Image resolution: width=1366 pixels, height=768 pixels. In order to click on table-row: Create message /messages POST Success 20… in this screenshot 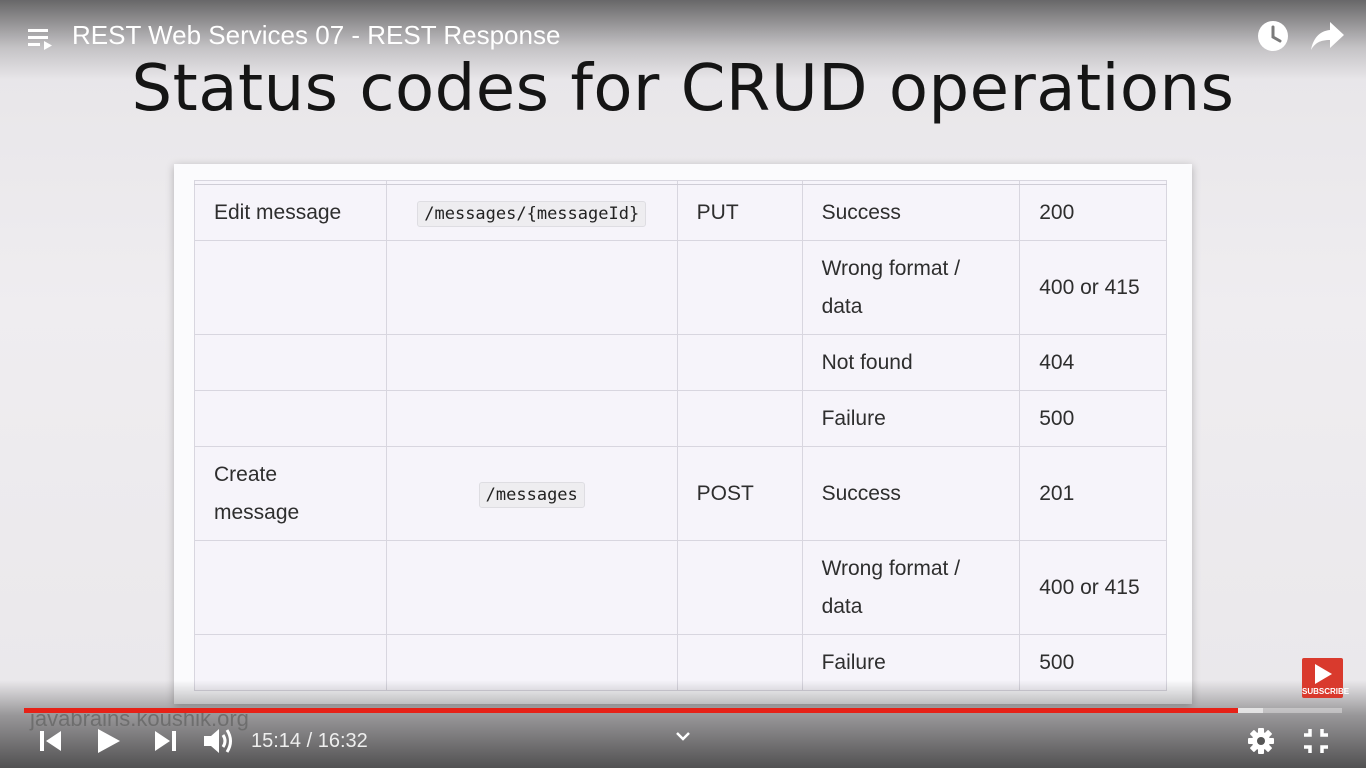, I will do `click(680, 493)`.